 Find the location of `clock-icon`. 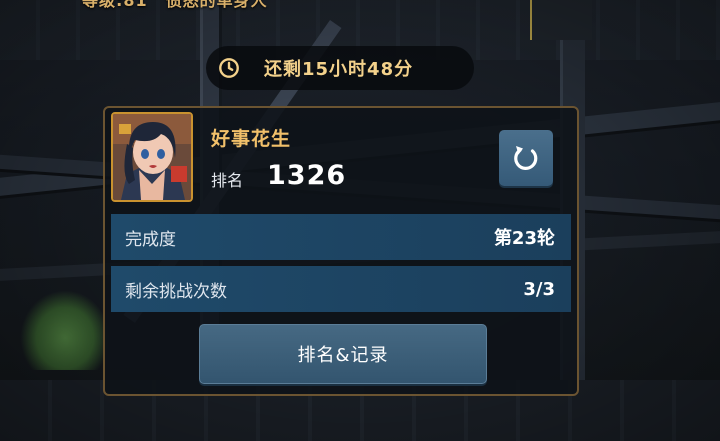

clock-icon is located at coordinates (229, 68).